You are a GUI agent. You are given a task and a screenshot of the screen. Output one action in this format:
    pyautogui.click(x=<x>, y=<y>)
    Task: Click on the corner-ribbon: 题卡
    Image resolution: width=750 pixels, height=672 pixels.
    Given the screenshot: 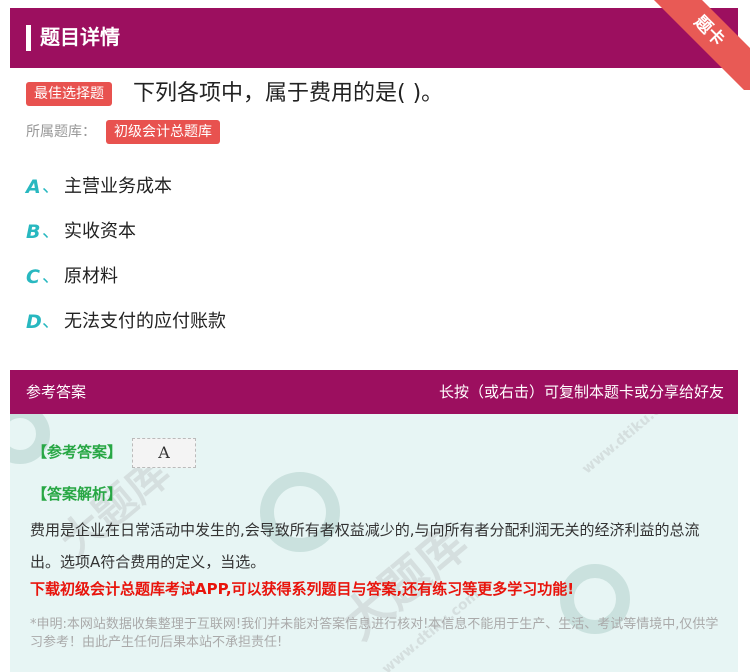 What is the action you would take?
    pyautogui.click(x=700, y=45)
    